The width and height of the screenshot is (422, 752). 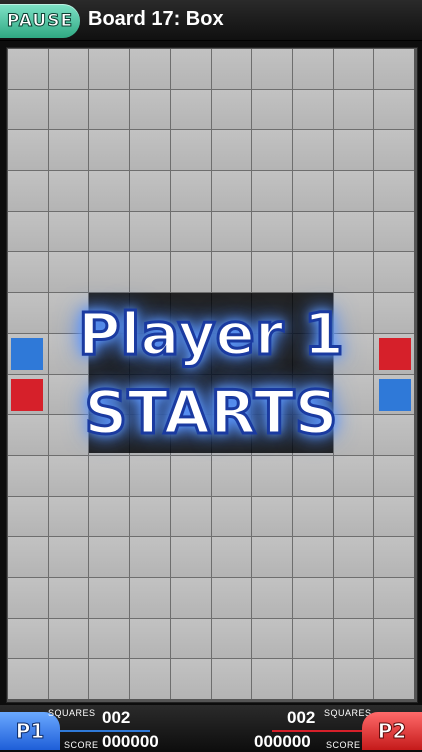 What do you see at coordinates (40, 21) in the screenshot?
I see `pause-button: PAUSE` at bounding box center [40, 21].